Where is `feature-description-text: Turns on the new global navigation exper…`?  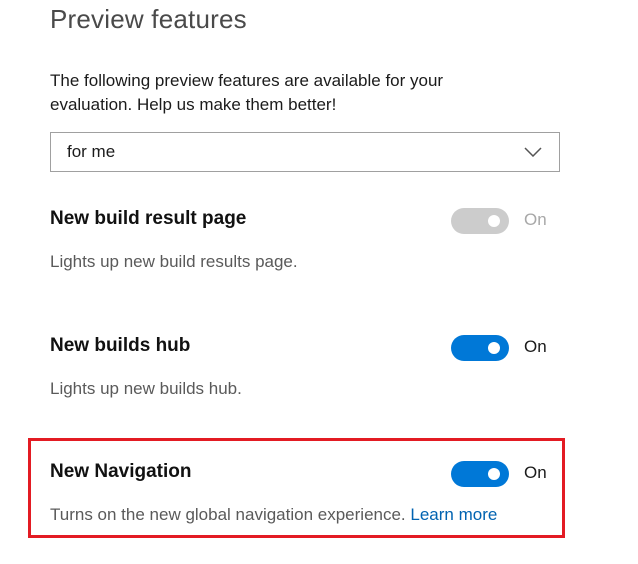
feature-description-text: Turns on the new global navigation exper… is located at coordinates (228, 514).